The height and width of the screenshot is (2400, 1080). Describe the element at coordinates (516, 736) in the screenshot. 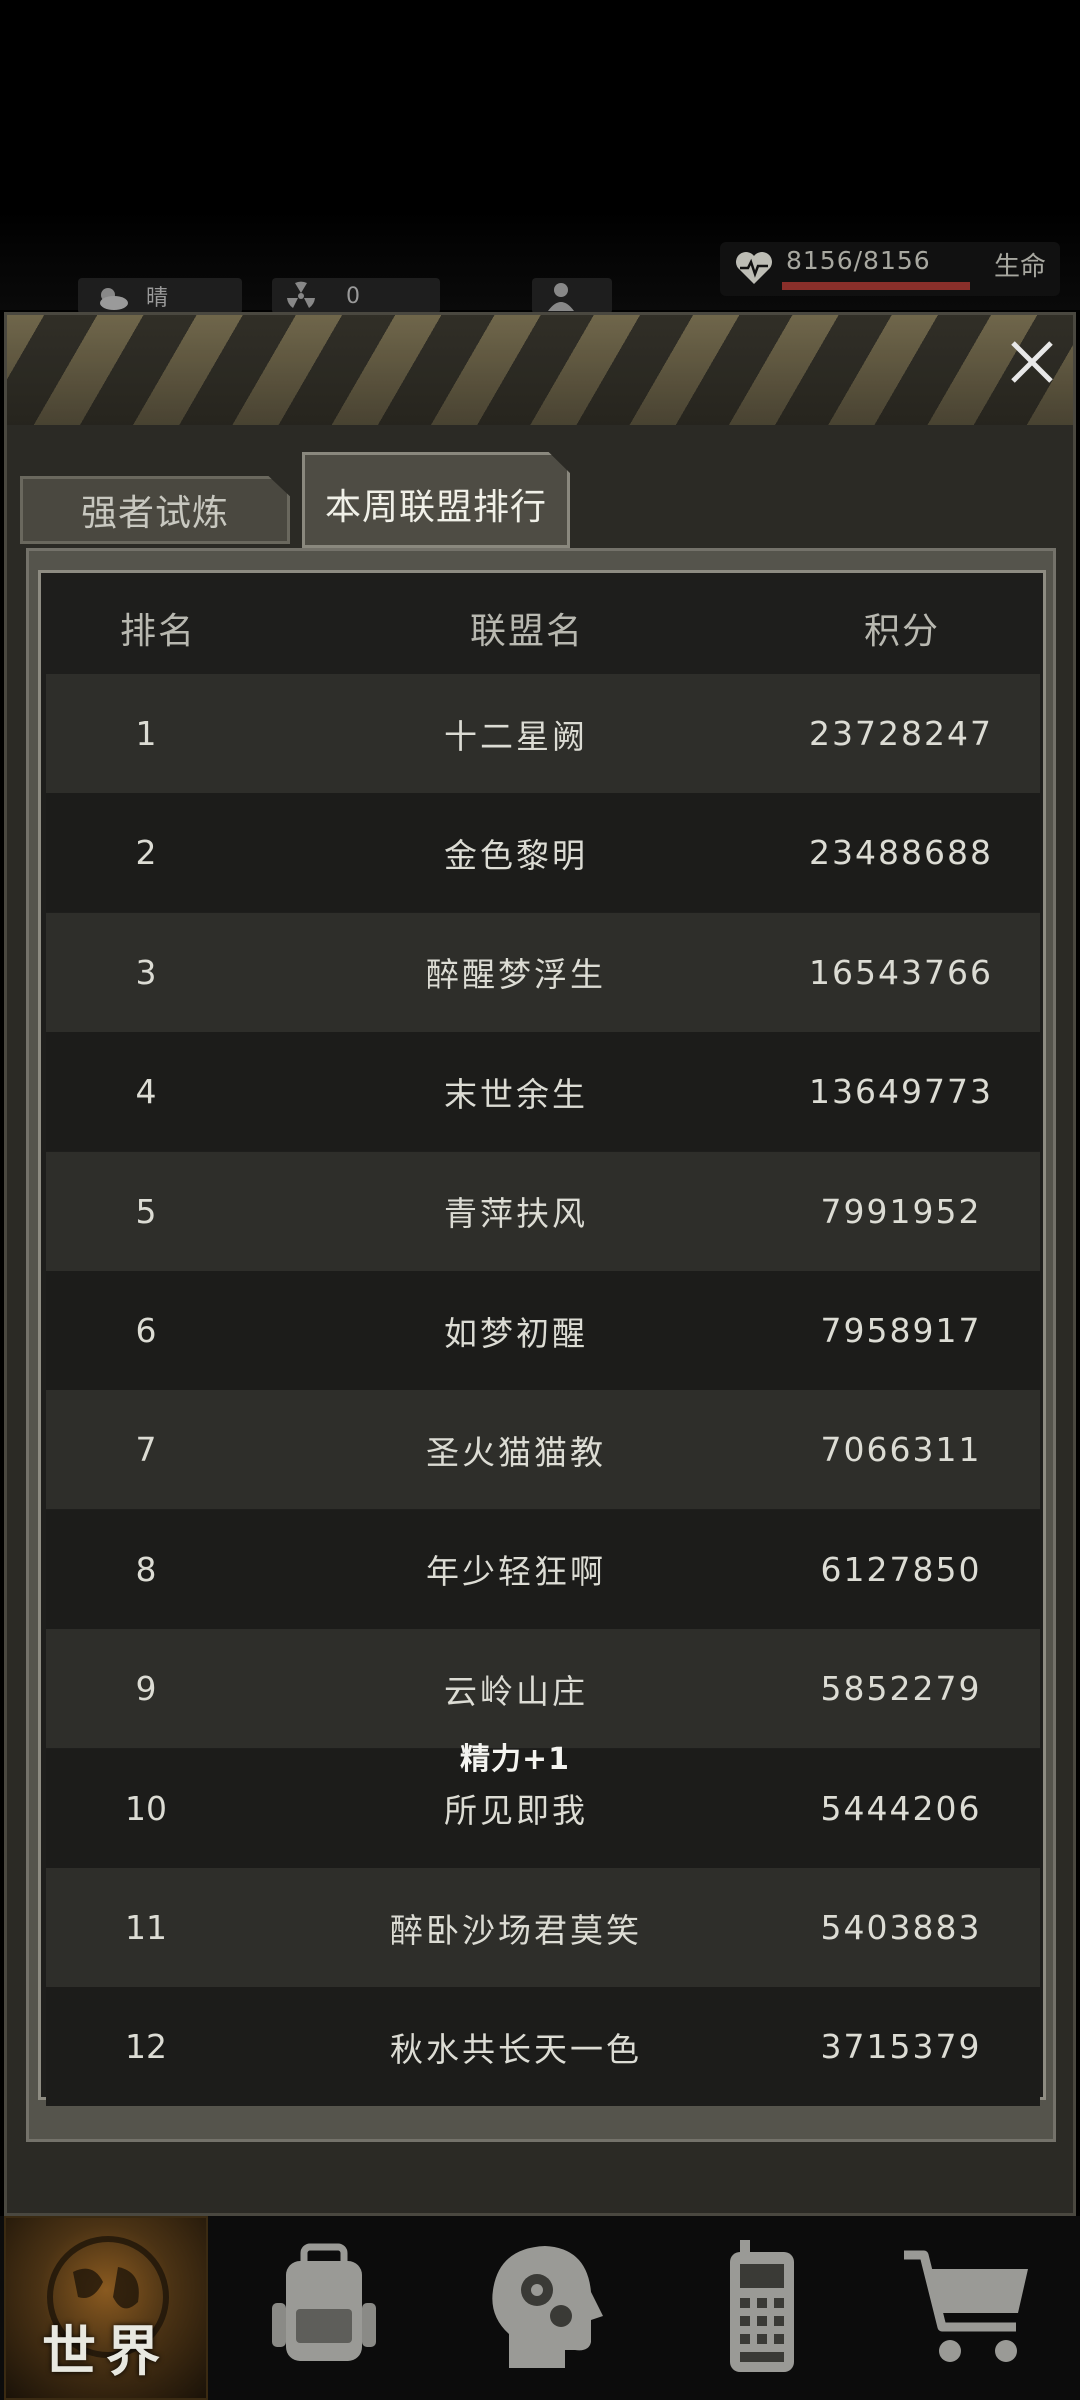

I see `alliance-name-cell: 十二星阙` at that location.